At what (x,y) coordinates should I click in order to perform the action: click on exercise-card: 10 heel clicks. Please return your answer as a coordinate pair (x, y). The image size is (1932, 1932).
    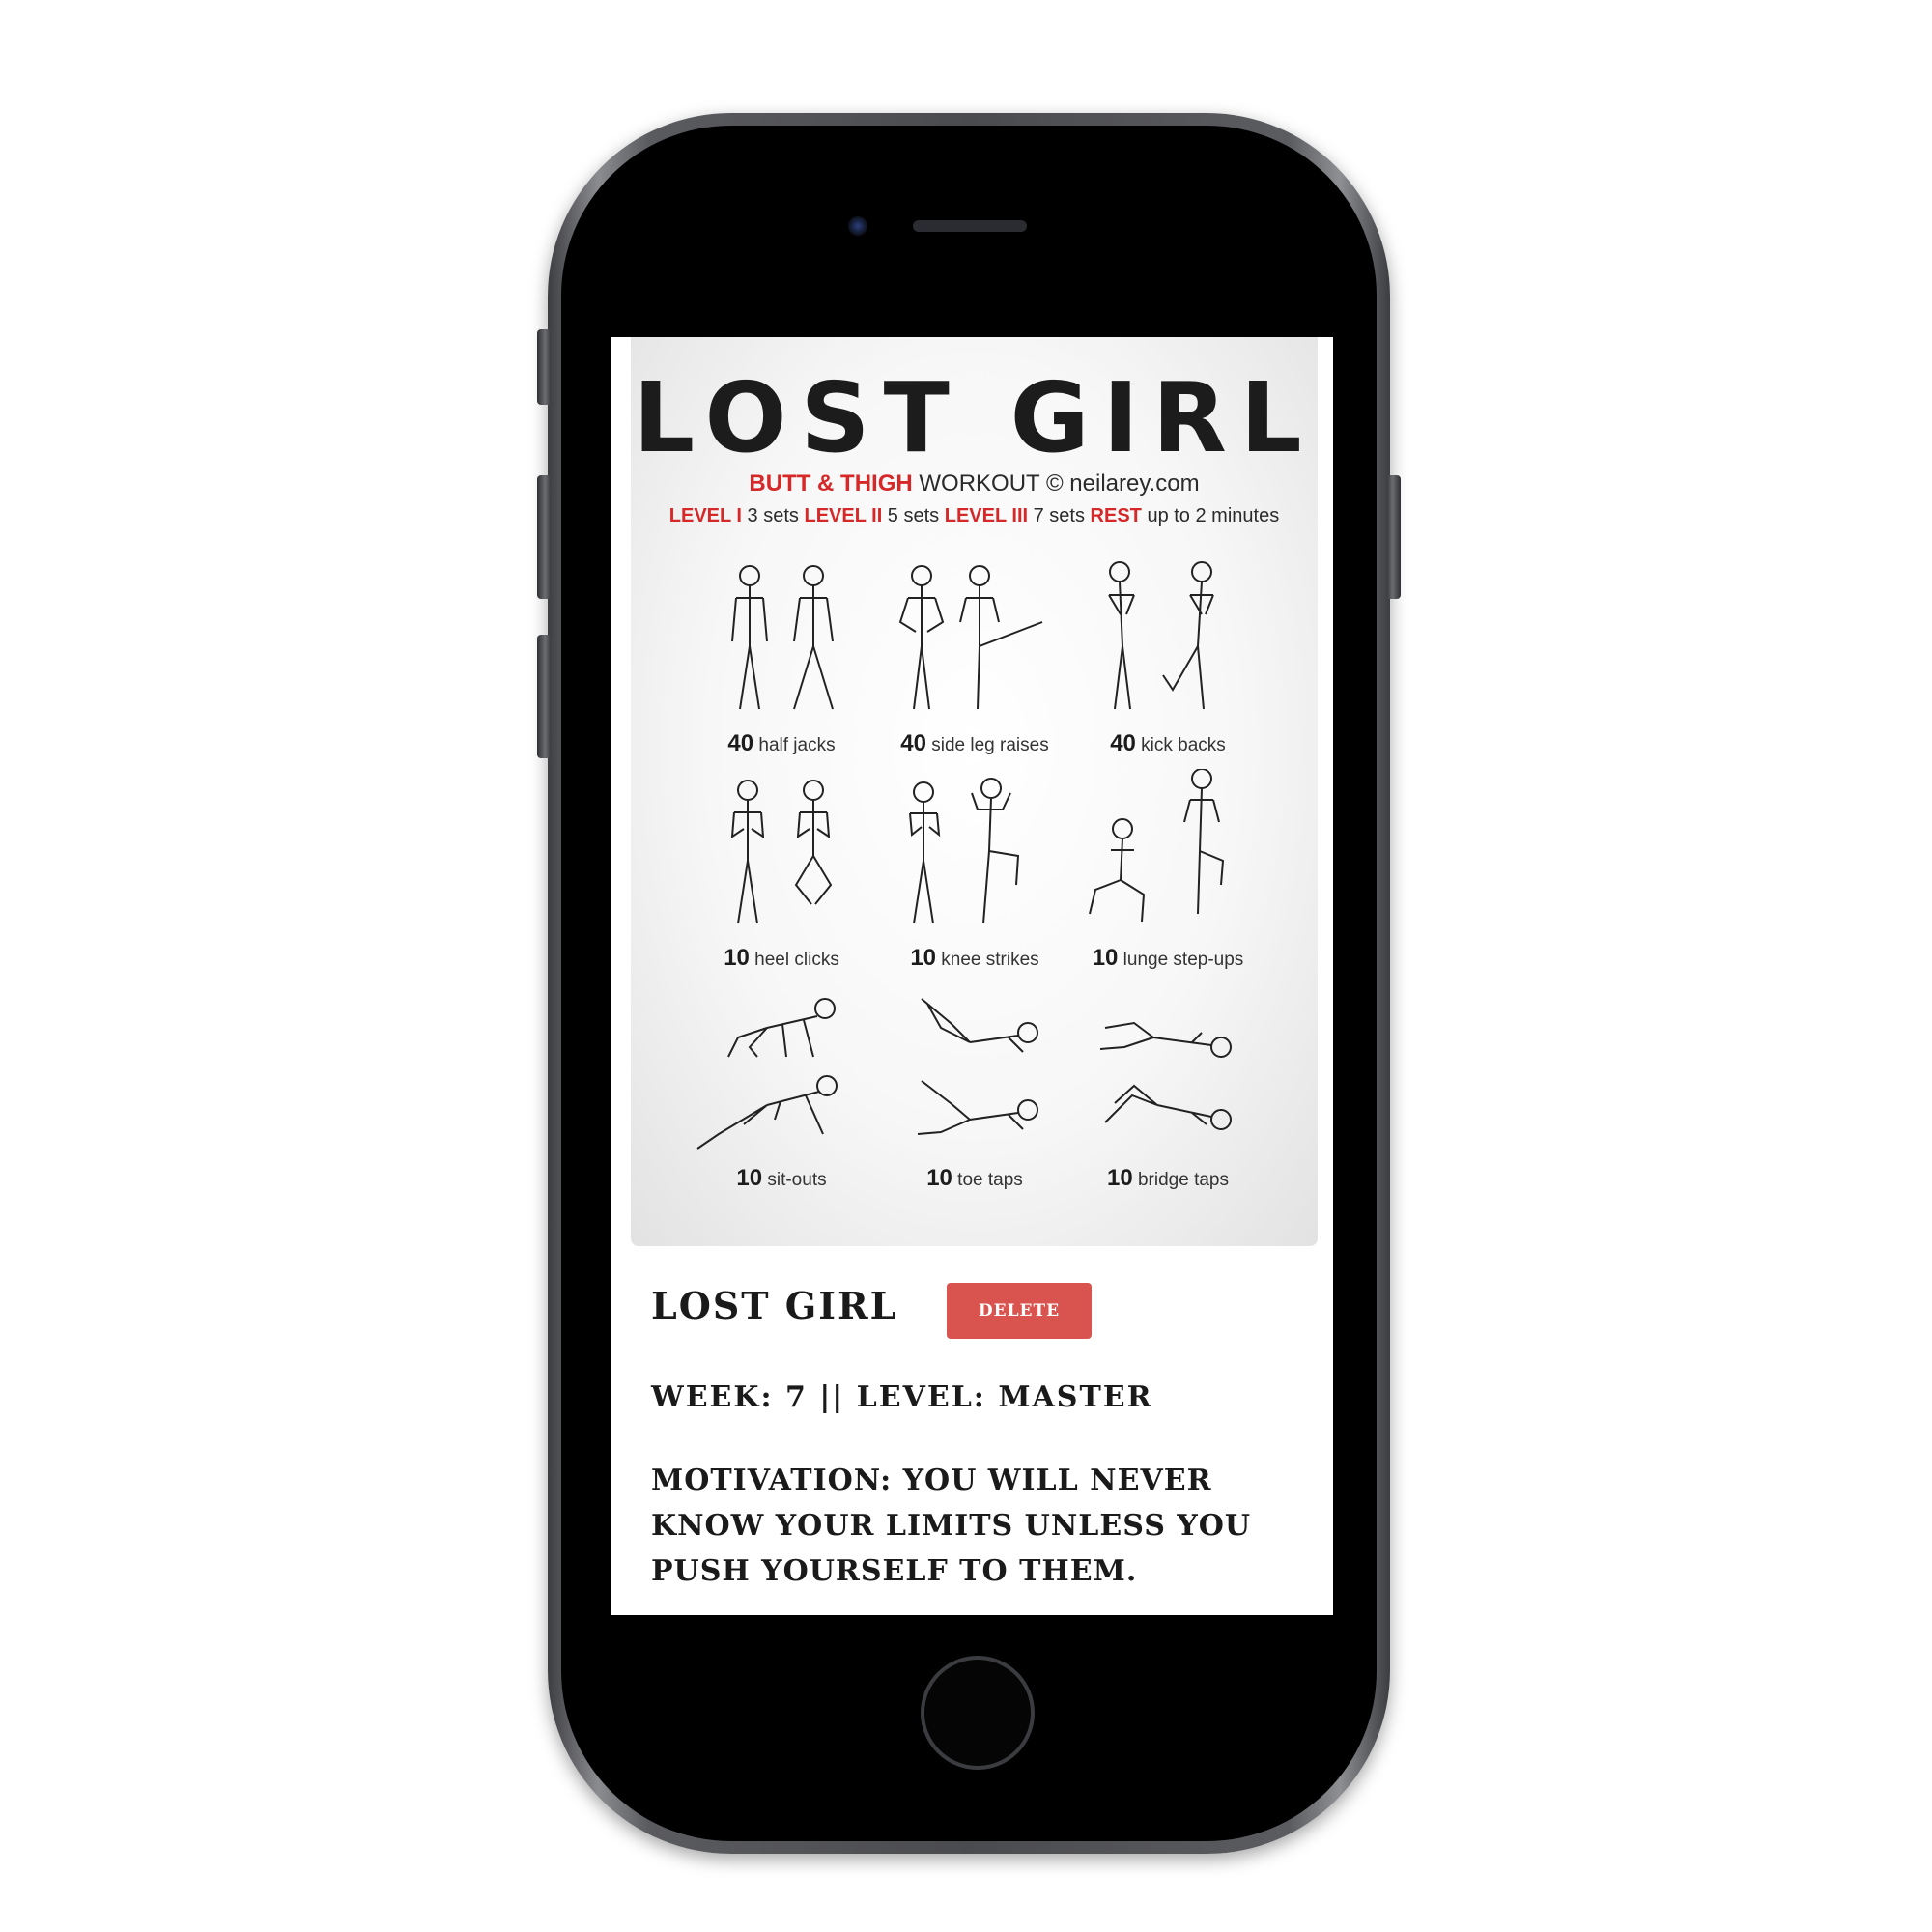
    Looking at the image, I should click on (781, 870).